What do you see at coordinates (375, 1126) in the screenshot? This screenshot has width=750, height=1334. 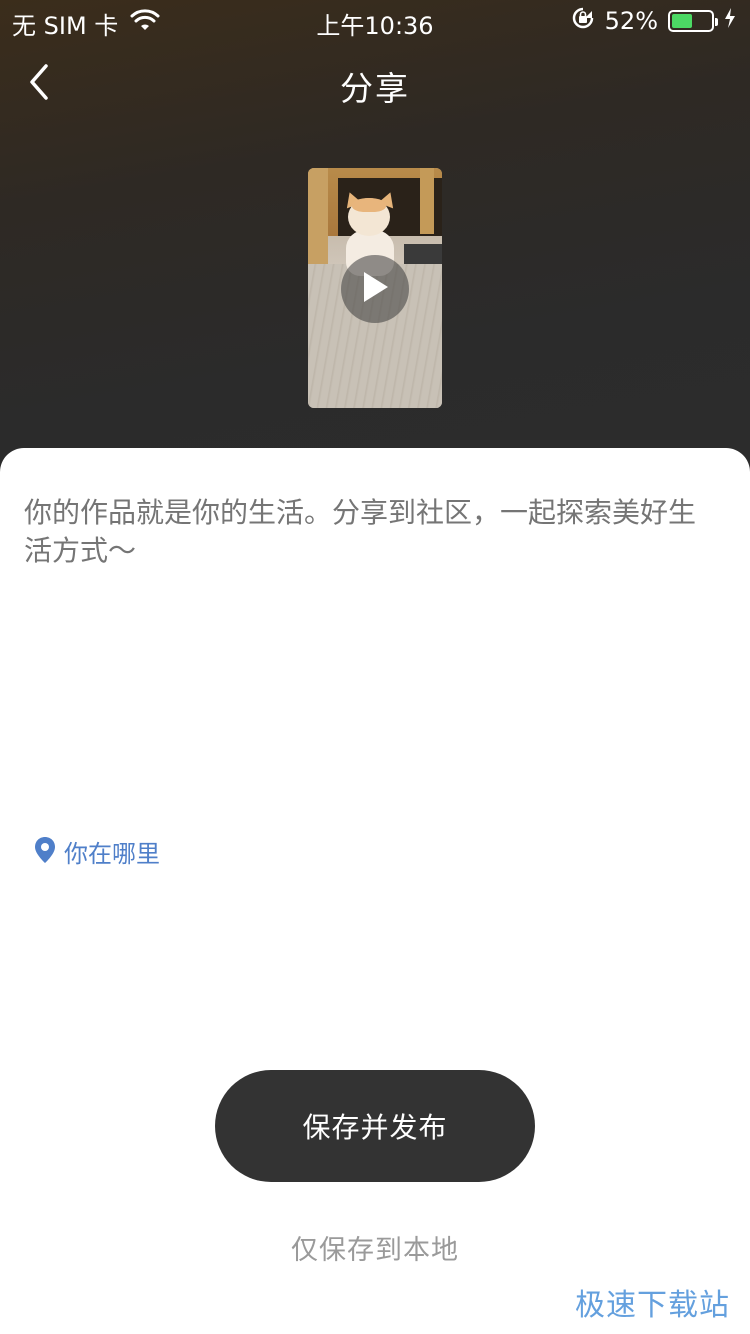 I see `save-and-publish-button: 保存并发布` at bounding box center [375, 1126].